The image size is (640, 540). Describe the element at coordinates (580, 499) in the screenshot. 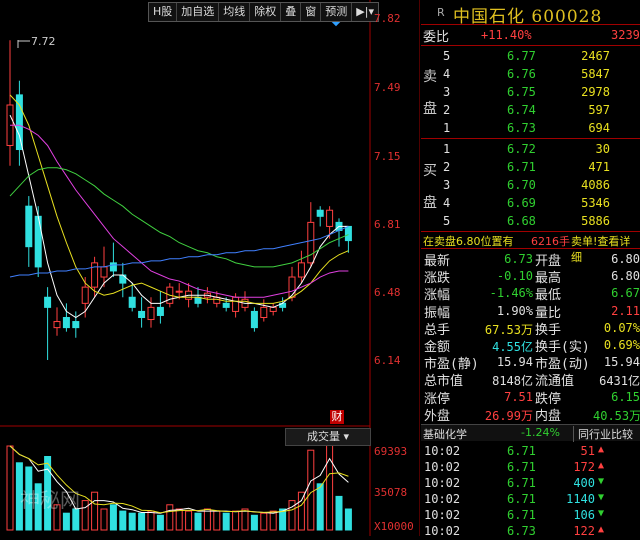

I see `tick-volume: 1140` at that location.